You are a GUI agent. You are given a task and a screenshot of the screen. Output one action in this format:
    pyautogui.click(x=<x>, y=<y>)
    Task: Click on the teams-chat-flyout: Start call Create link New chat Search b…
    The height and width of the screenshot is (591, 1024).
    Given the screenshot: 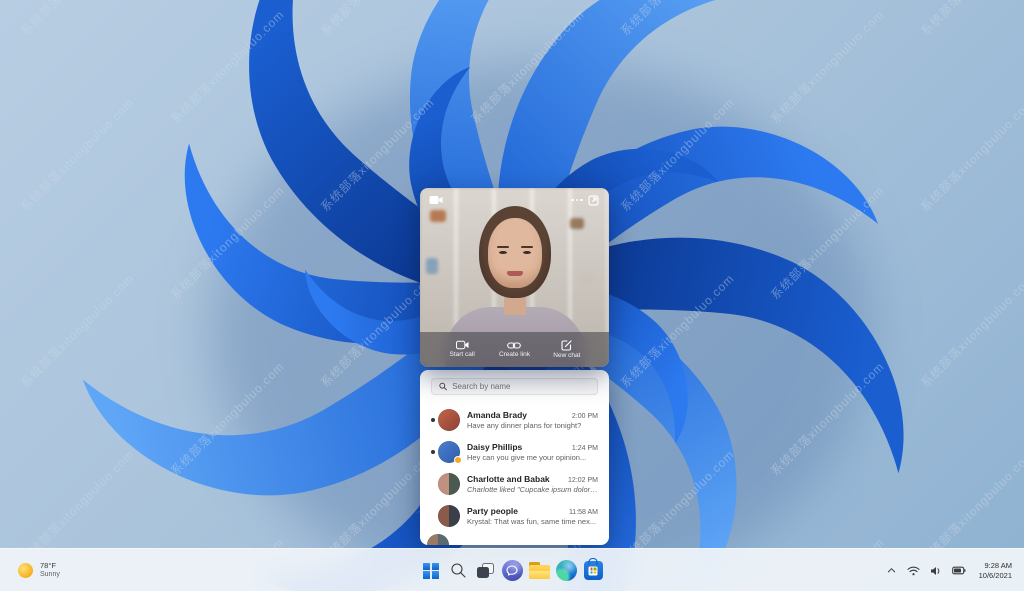 What is the action you would take?
    pyautogui.click(x=514, y=366)
    